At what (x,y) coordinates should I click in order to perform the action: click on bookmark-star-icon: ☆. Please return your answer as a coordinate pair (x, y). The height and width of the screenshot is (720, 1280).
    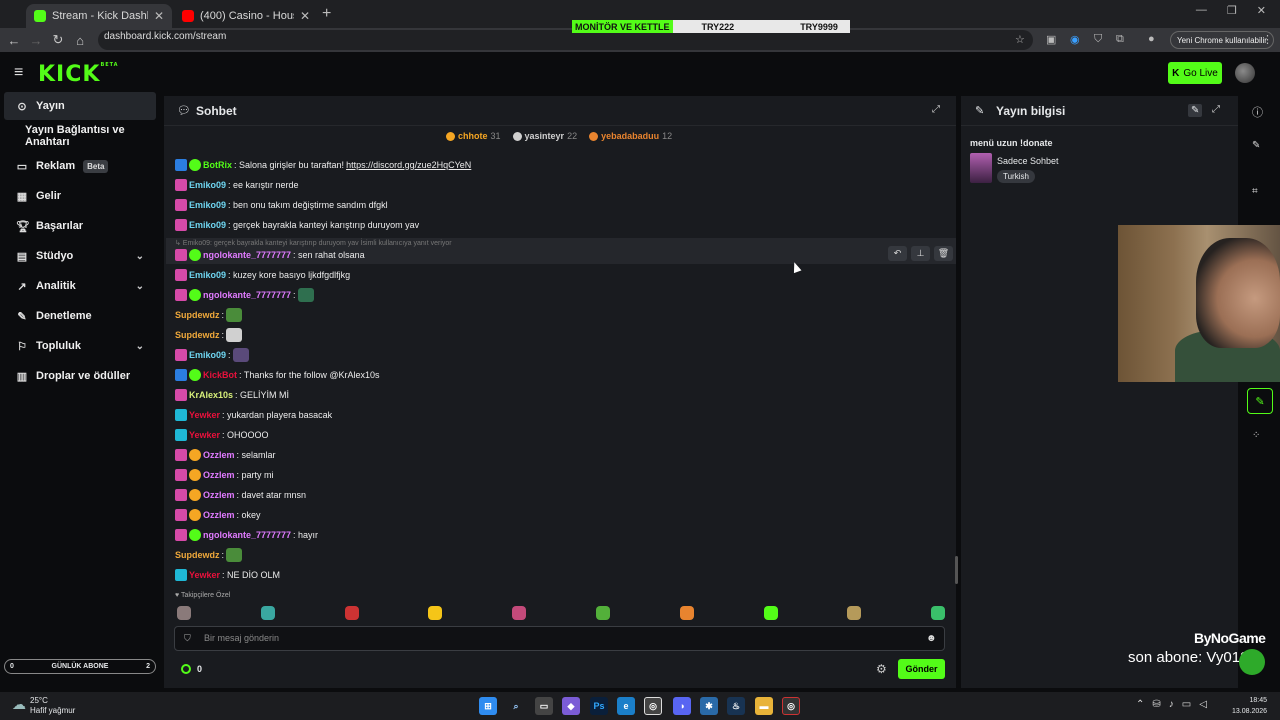
    Looking at the image, I should click on (1020, 39).